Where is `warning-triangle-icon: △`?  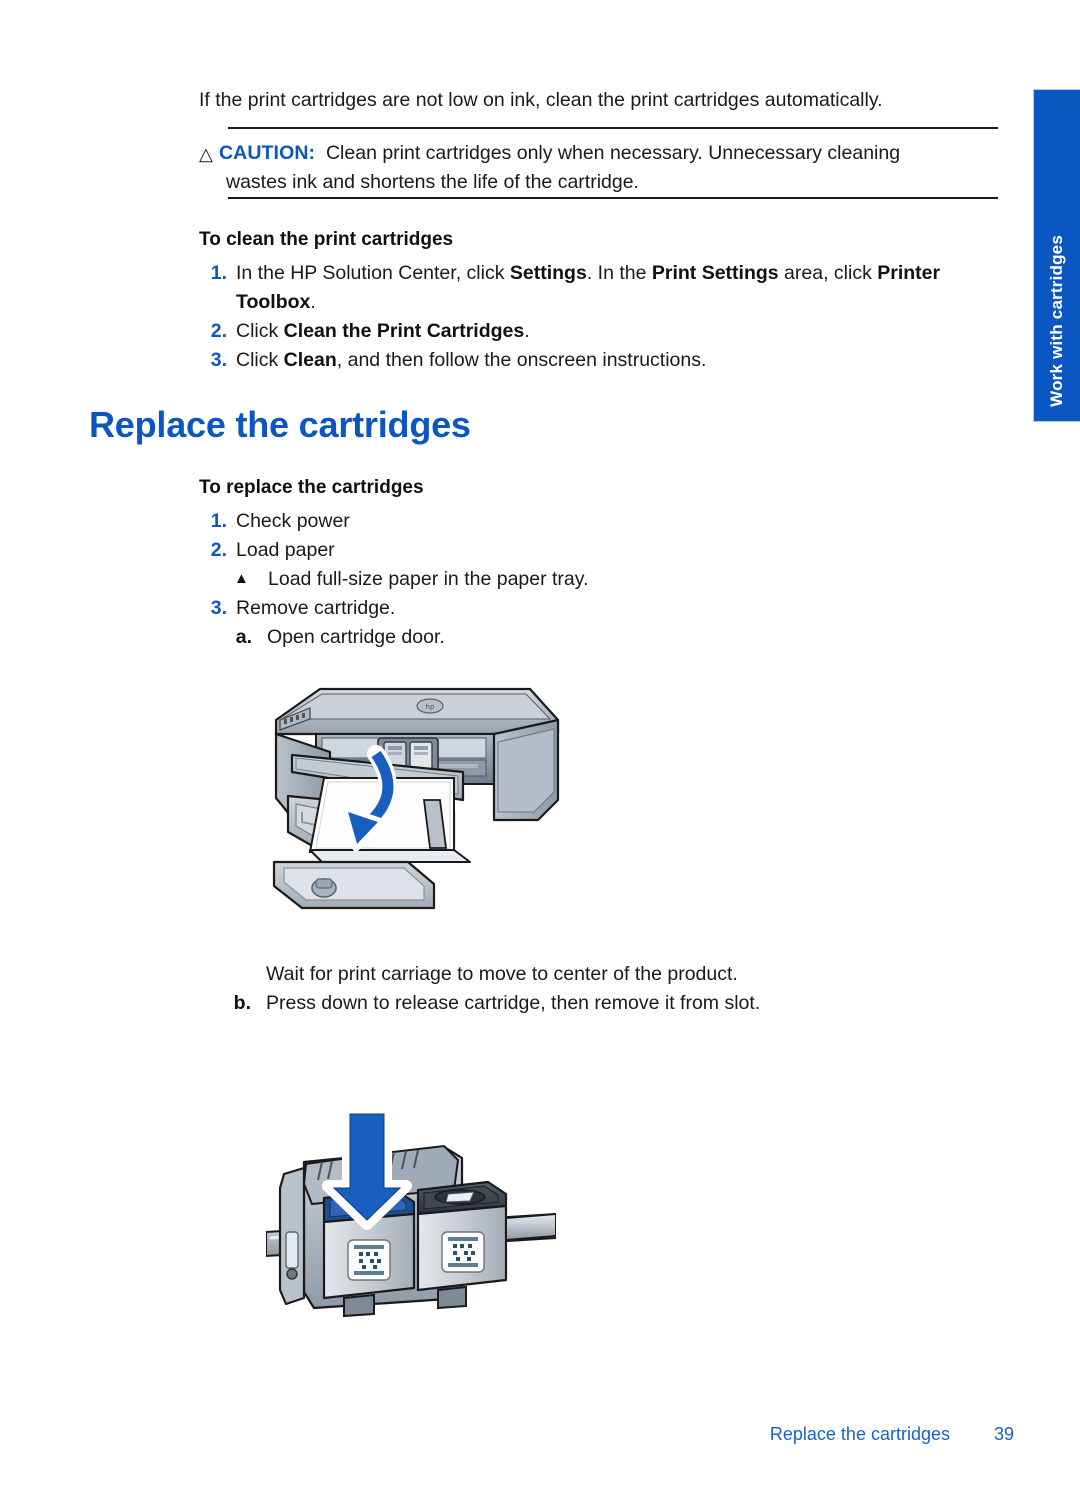
warning-triangle-icon: △ is located at coordinates (206, 154).